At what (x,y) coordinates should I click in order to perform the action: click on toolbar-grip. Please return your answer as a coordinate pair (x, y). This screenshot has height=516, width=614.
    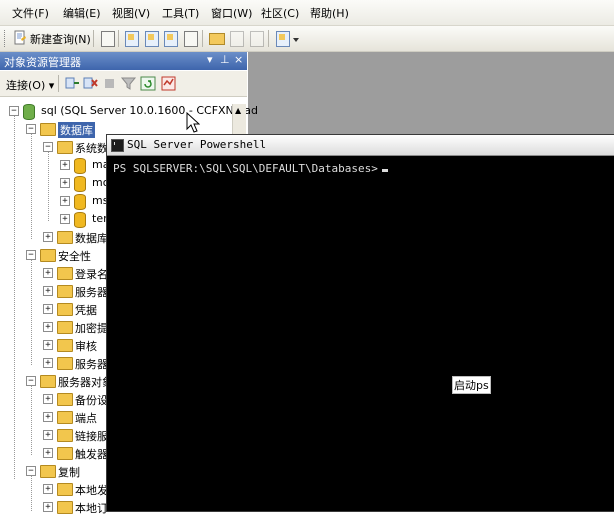
    Looking at the image, I should click on (6, 38).